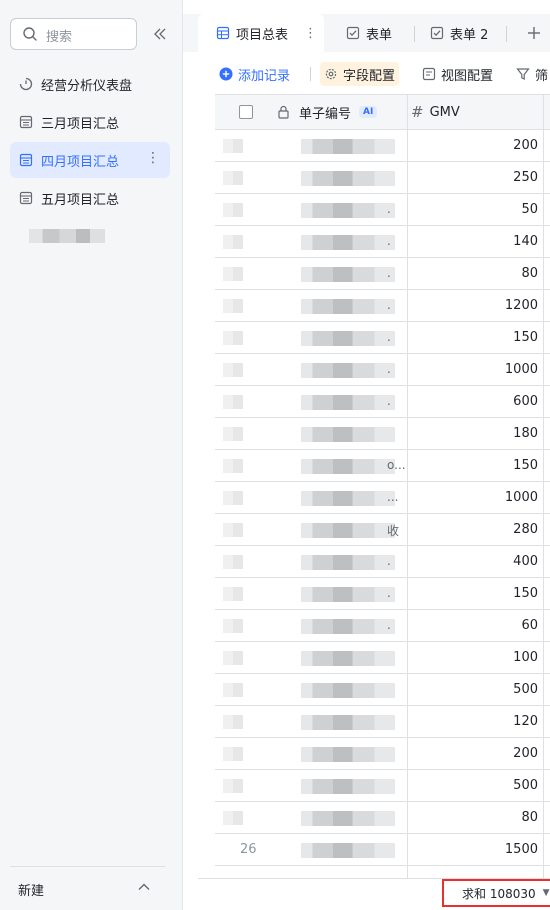 This screenshot has width=550, height=910. Describe the element at coordinates (360, 74) in the screenshot. I see `field-config-button: 字段配置` at that location.